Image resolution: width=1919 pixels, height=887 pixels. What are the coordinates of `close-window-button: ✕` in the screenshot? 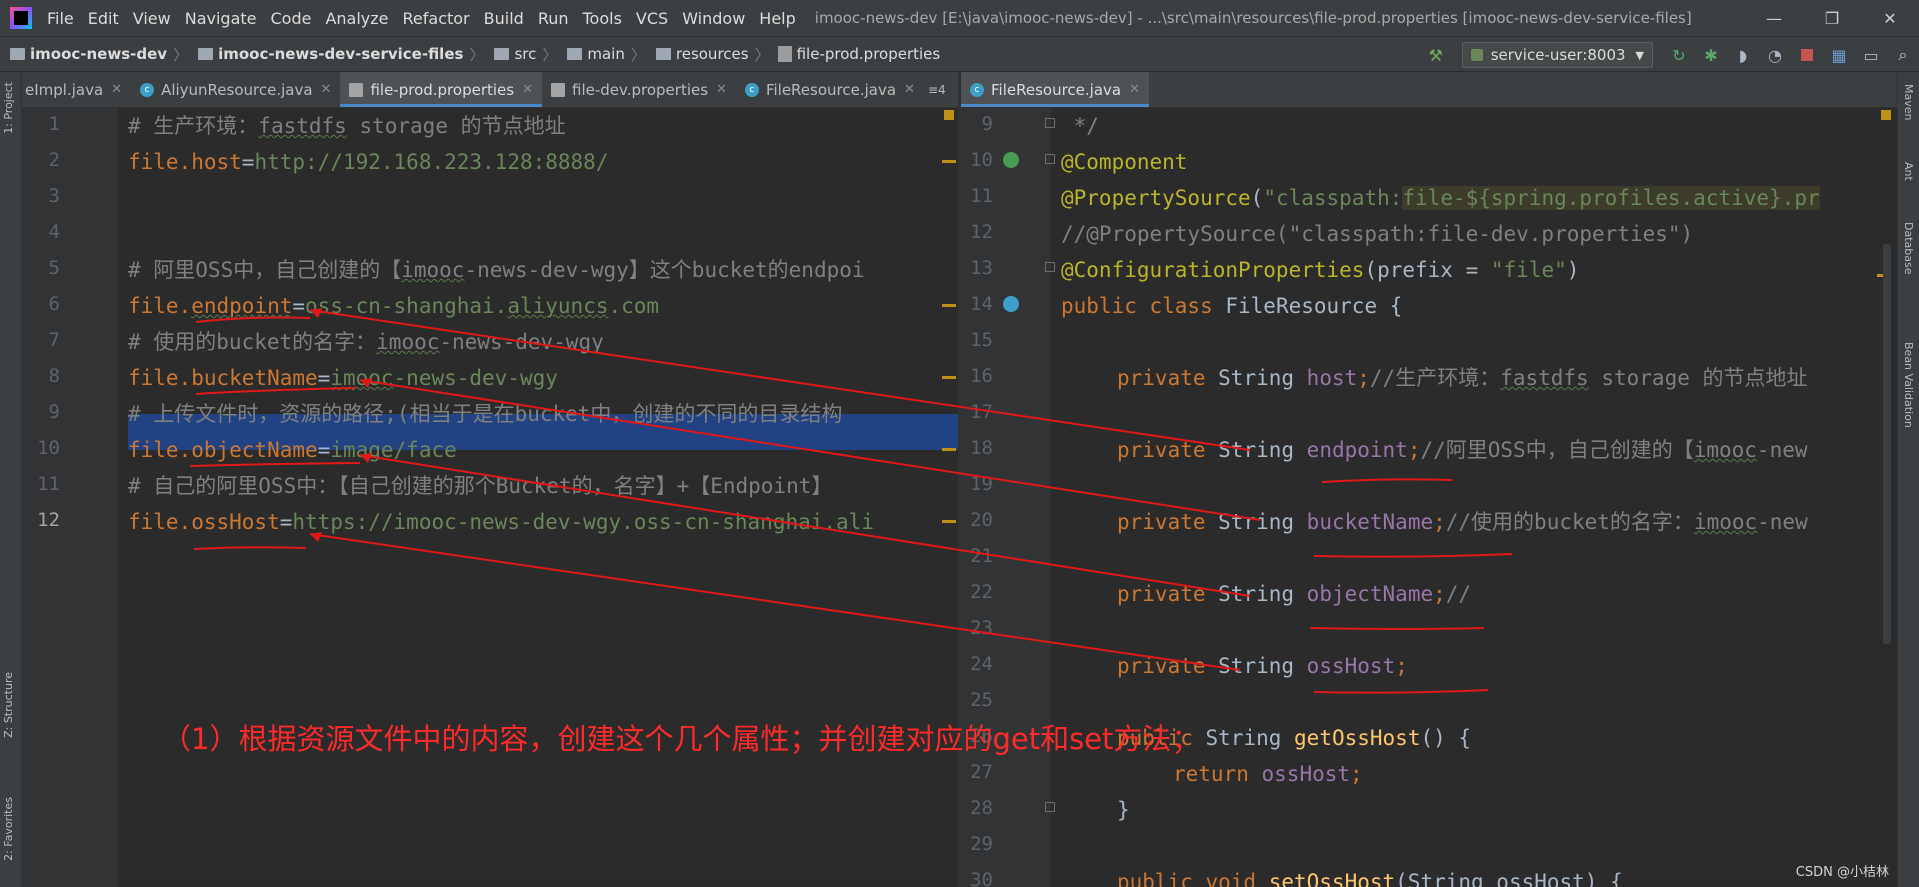 It's located at (1890, 18).